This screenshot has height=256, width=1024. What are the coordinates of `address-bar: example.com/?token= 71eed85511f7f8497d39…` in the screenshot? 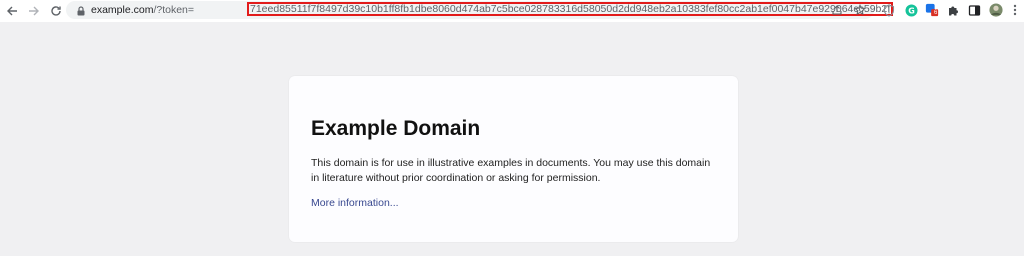 It's located at (479, 10).